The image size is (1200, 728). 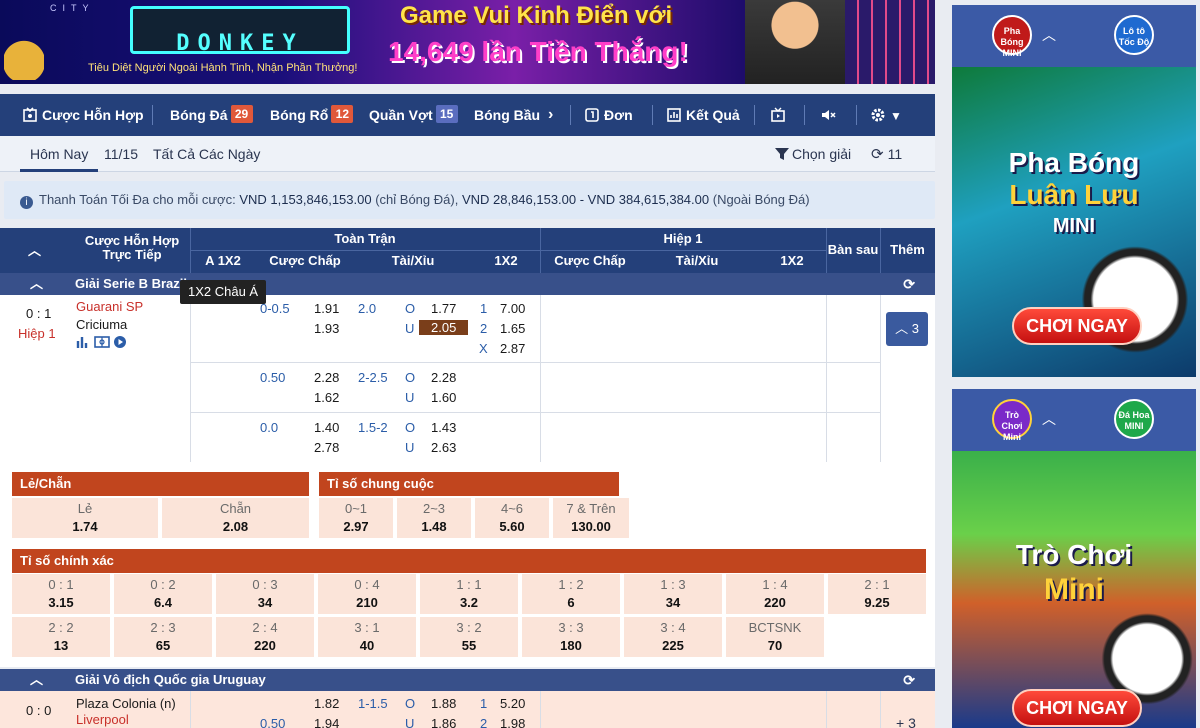 I want to click on correct-score-cell: 0 : 1 3.15, so click(x=61, y=594).